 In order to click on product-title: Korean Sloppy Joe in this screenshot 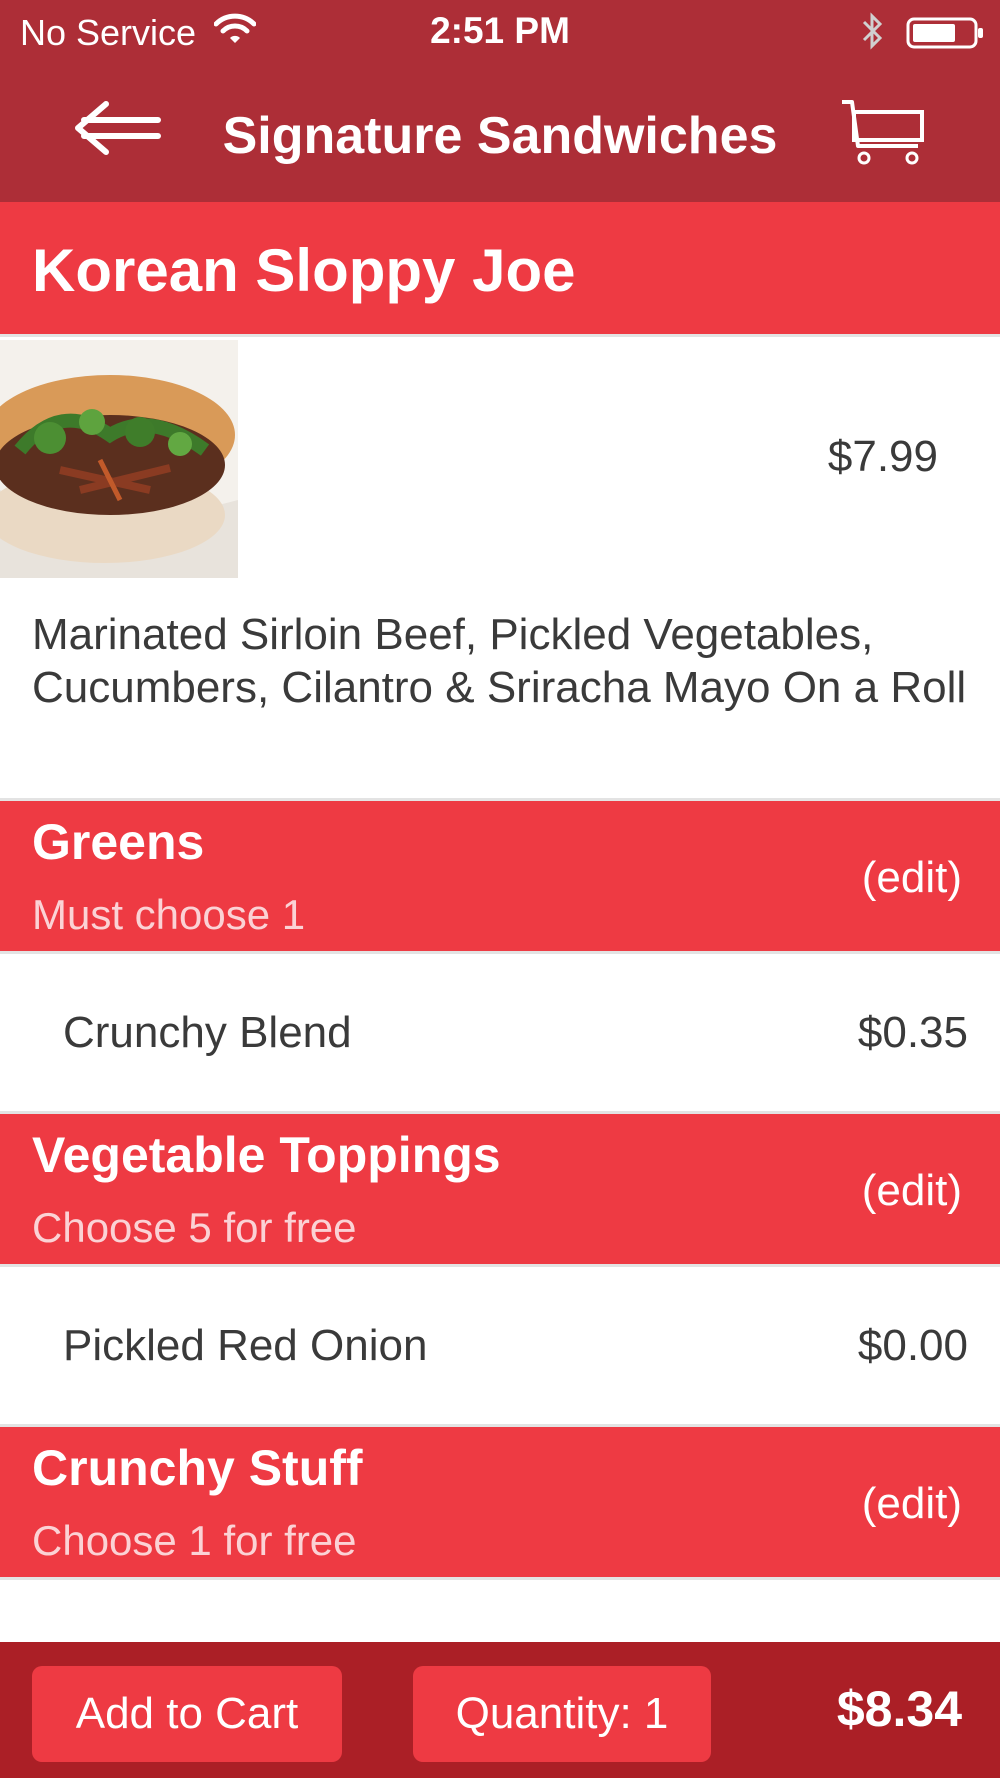, I will do `click(304, 270)`.